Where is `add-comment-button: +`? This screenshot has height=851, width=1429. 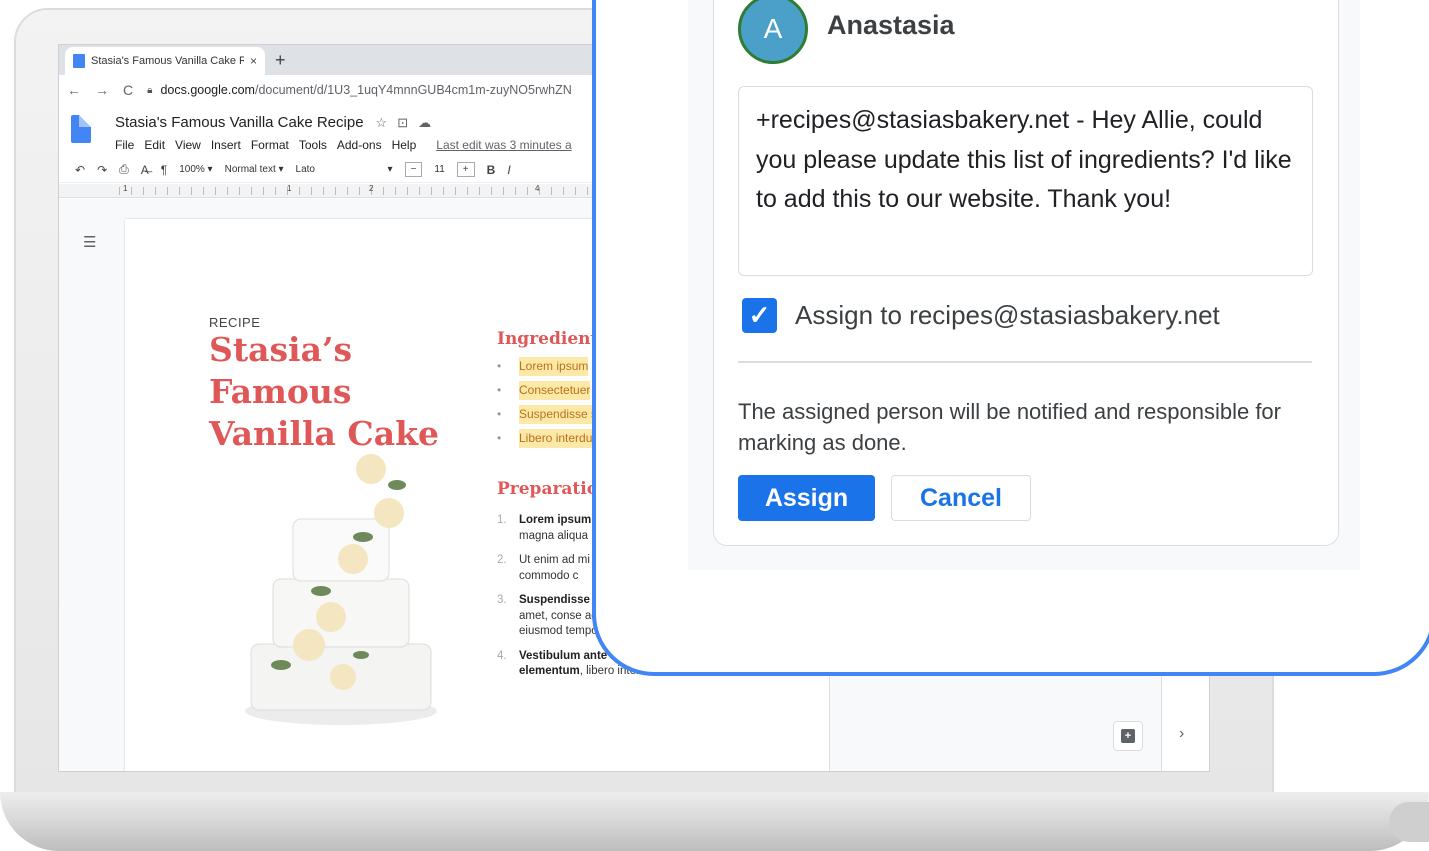 add-comment-button: + is located at coordinates (1128, 736).